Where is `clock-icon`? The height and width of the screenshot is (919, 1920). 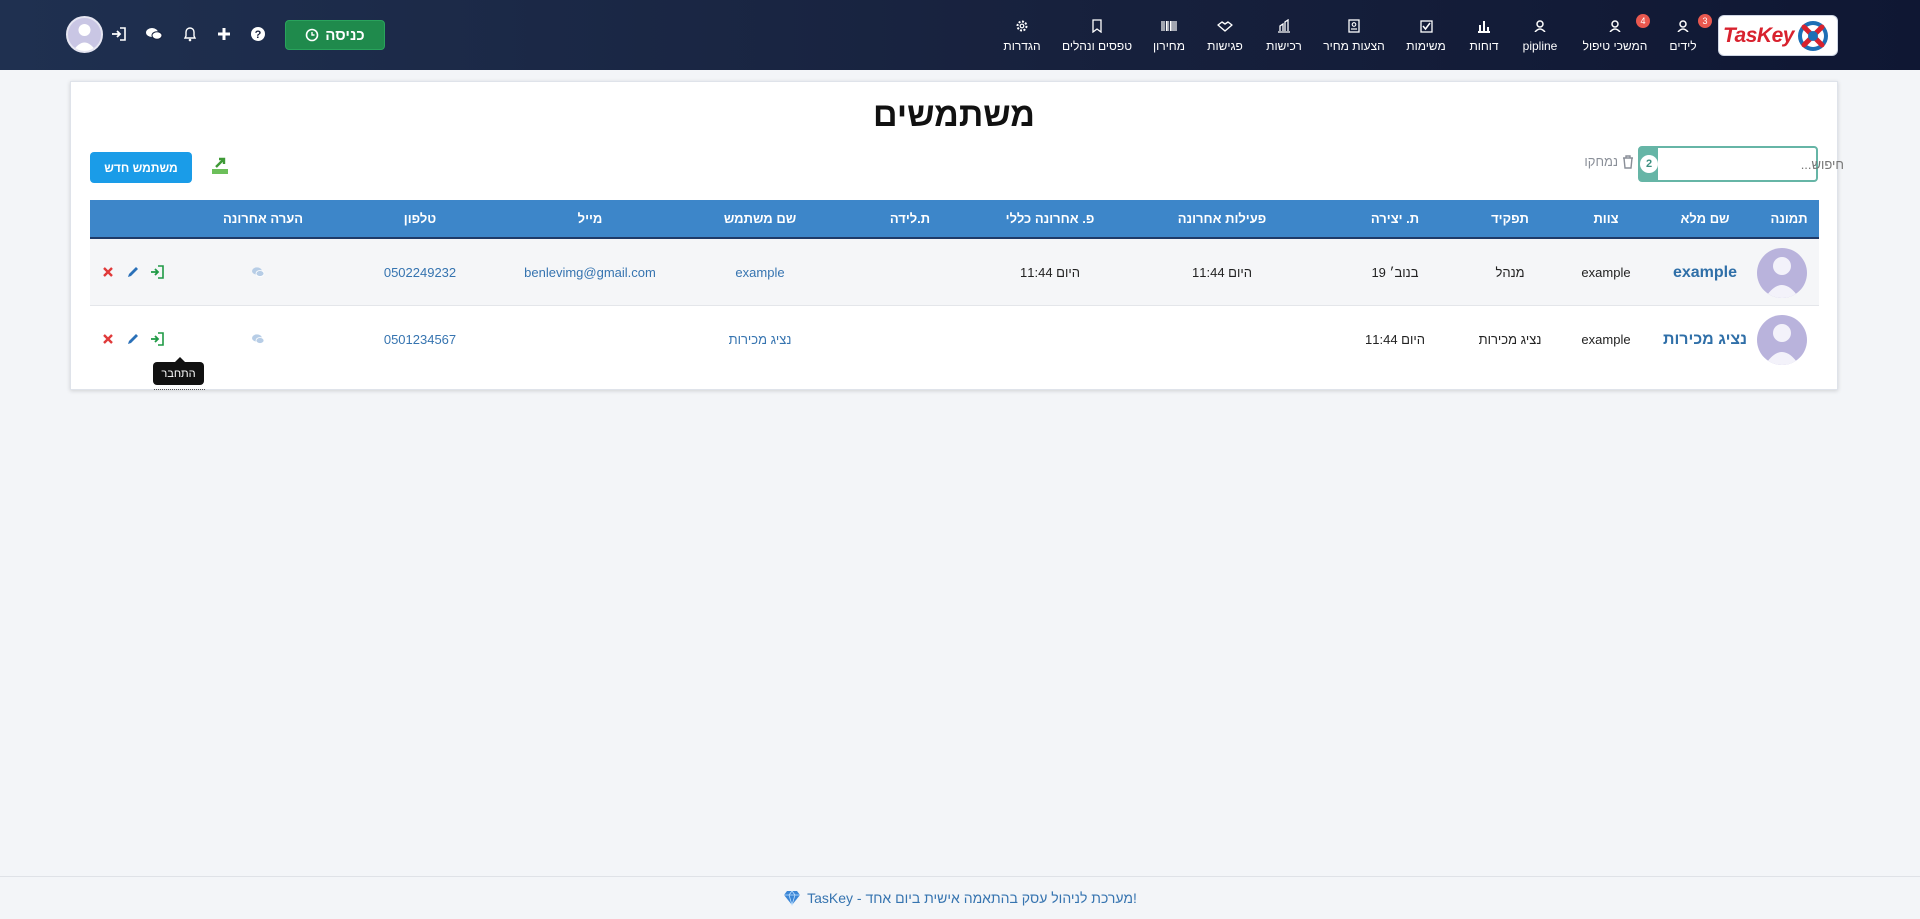 clock-icon is located at coordinates (312, 35).